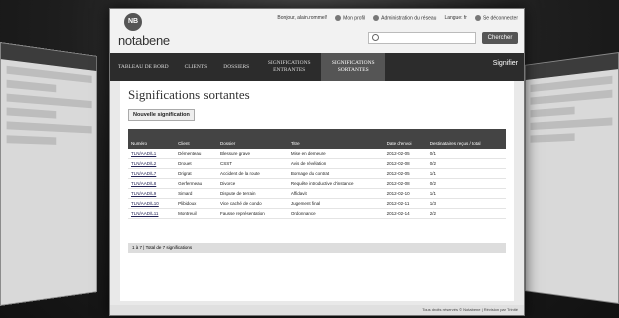  Describe the element at coordinates (152, 163) in the screenshot. I see `row-number-link: TLN/AAD/L2` at that location.